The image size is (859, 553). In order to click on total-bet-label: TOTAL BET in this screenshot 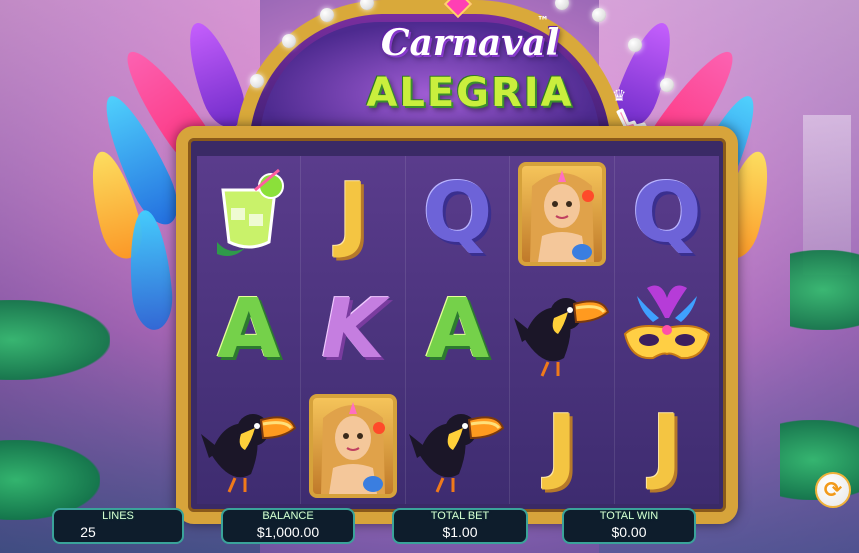, I will do `click(460, 516)`.